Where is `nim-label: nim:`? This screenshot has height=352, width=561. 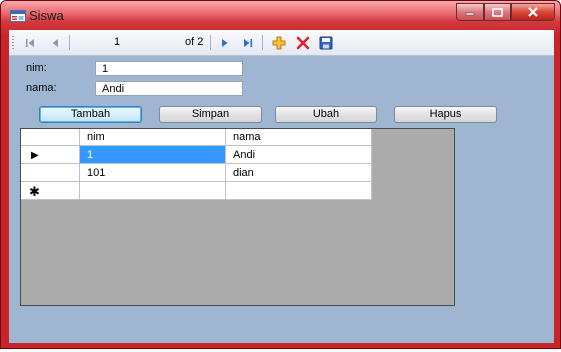 nim-label: nim: is located at coordinates (36, 68).